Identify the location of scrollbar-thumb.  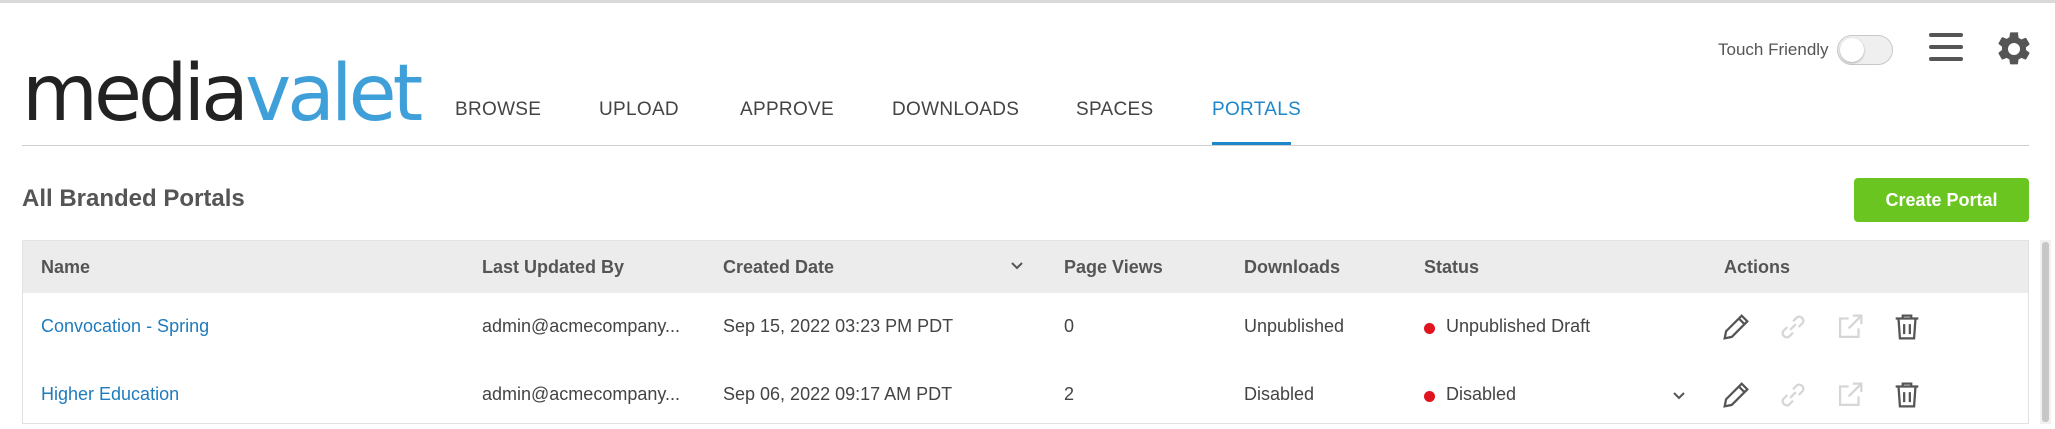
(2045, 332).